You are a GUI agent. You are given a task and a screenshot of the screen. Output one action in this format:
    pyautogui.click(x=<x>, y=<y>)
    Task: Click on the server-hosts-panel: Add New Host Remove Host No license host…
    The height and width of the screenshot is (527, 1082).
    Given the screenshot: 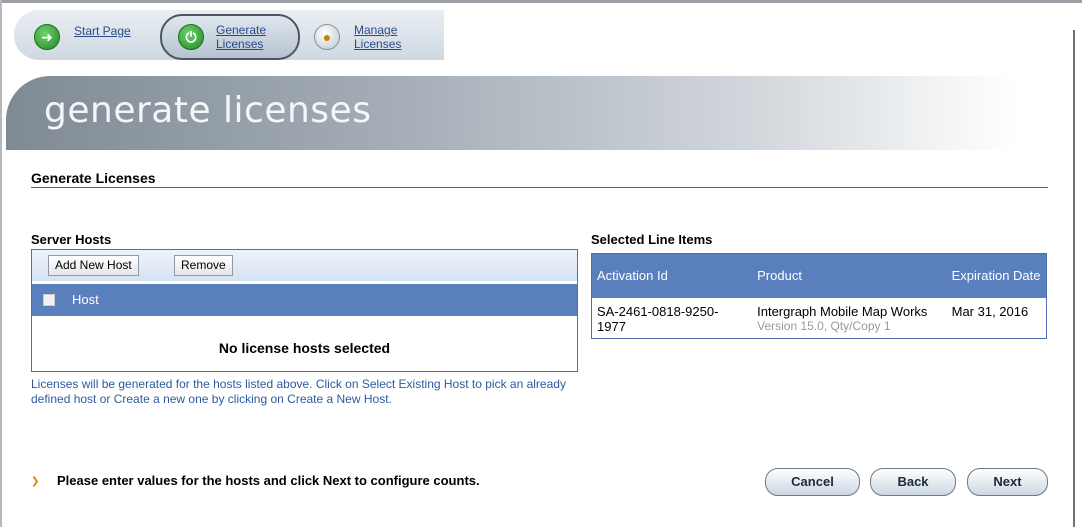 What is the action you would take?
    pyautogui.click(x=304, y=310)
    